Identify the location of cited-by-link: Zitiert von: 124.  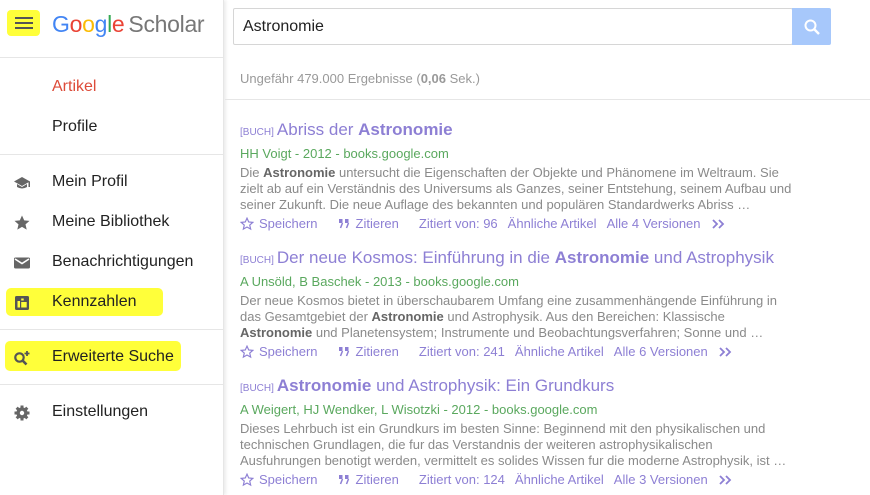
(462, 480).